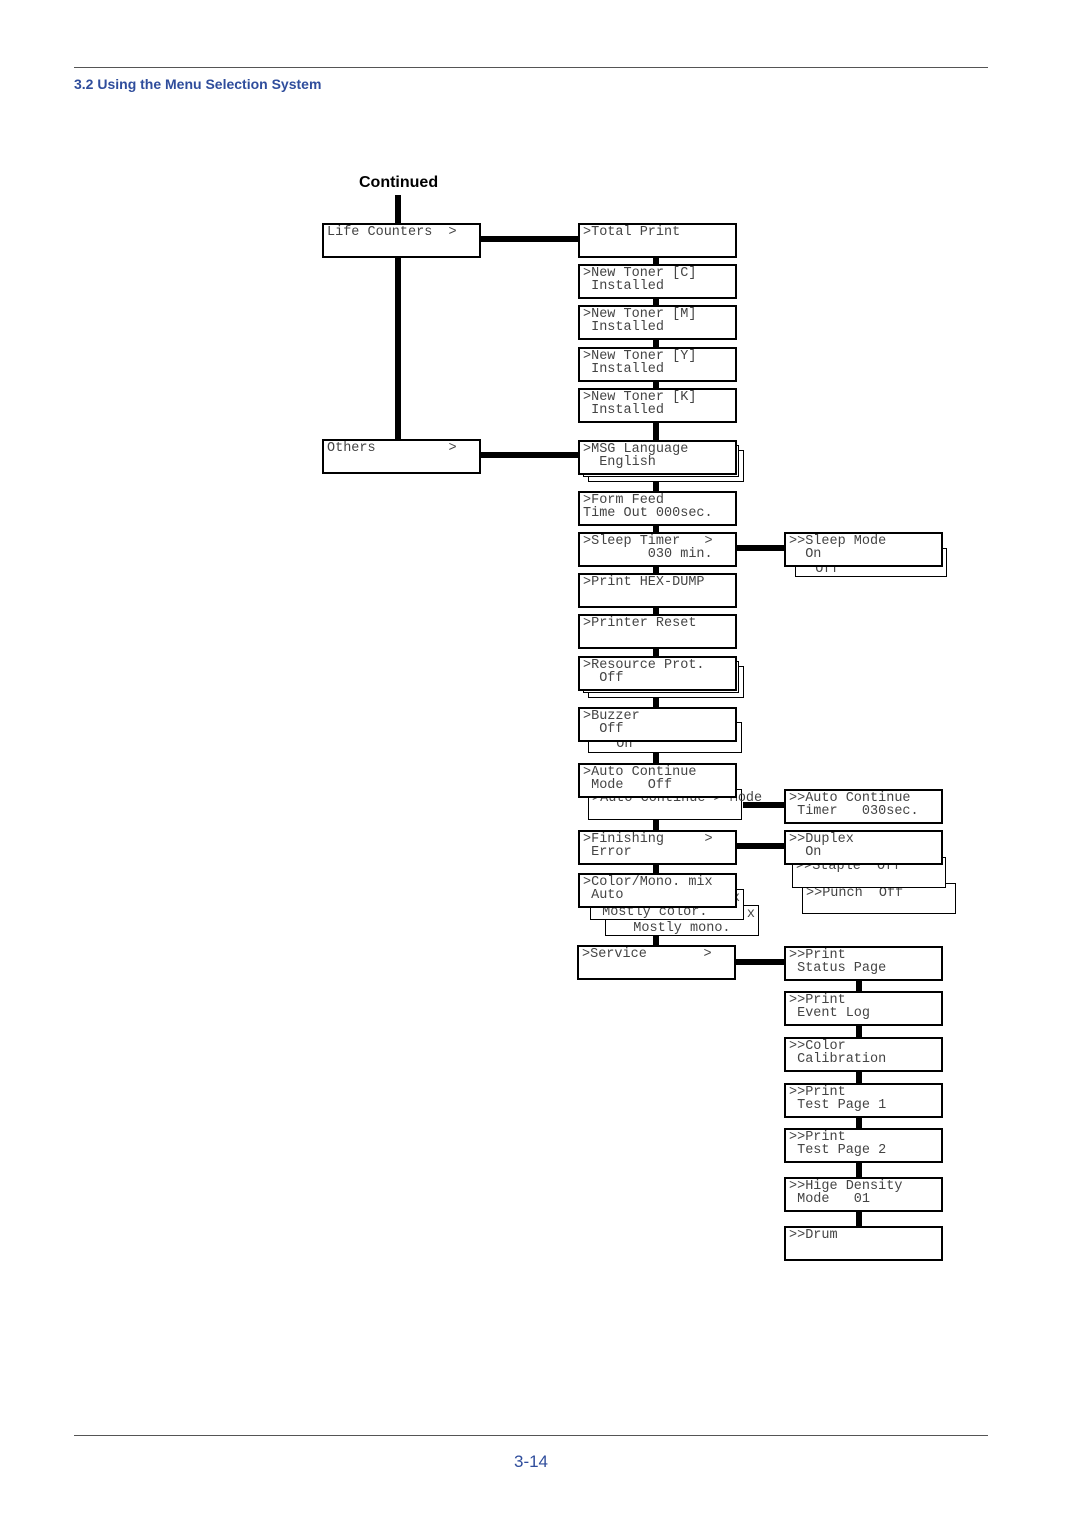 This screenshot has height=1528, width=1080. I want to click on menu-sleep-timer: >Sleep Timer > 030 min., so click(657, 549).